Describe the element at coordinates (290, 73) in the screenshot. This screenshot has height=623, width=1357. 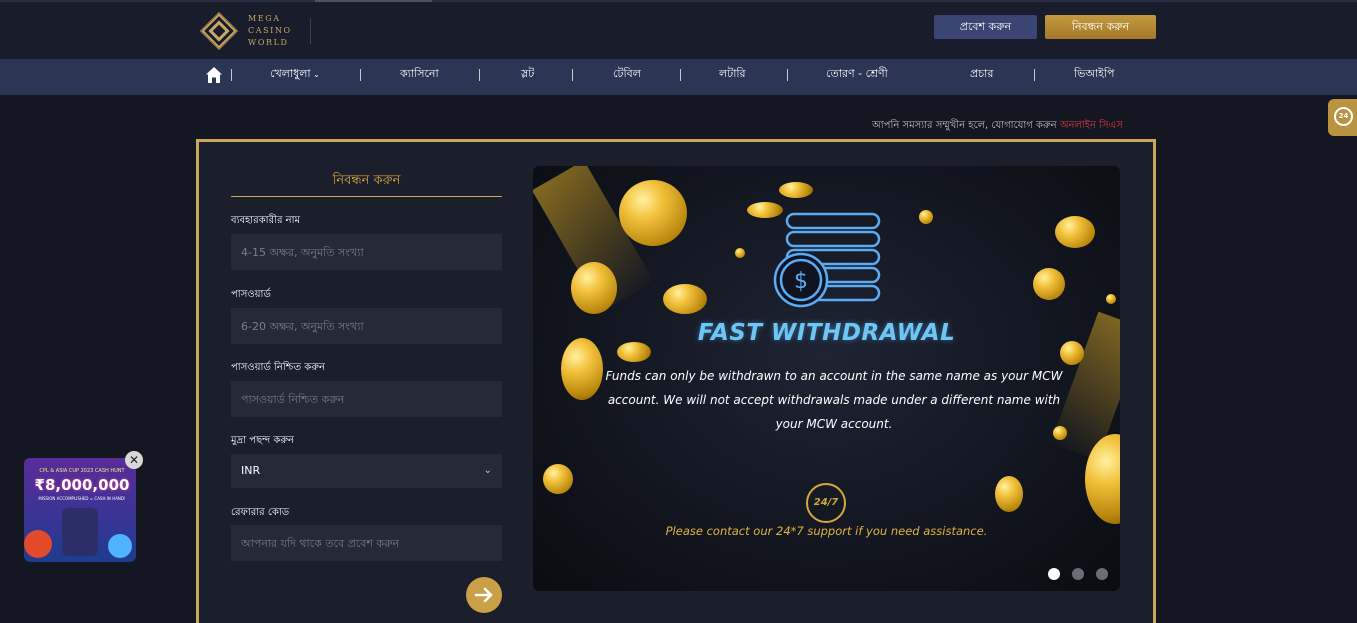
I see `nav-item-label: খেলাধুলা` at that location.